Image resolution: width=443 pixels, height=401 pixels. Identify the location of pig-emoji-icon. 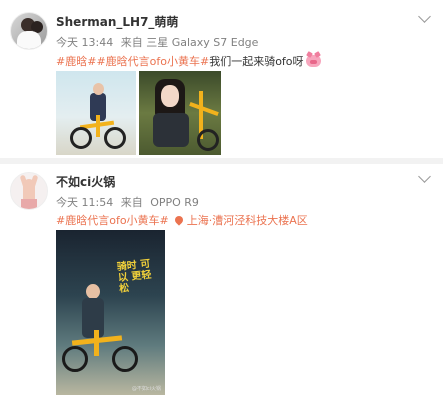
(313, 61).